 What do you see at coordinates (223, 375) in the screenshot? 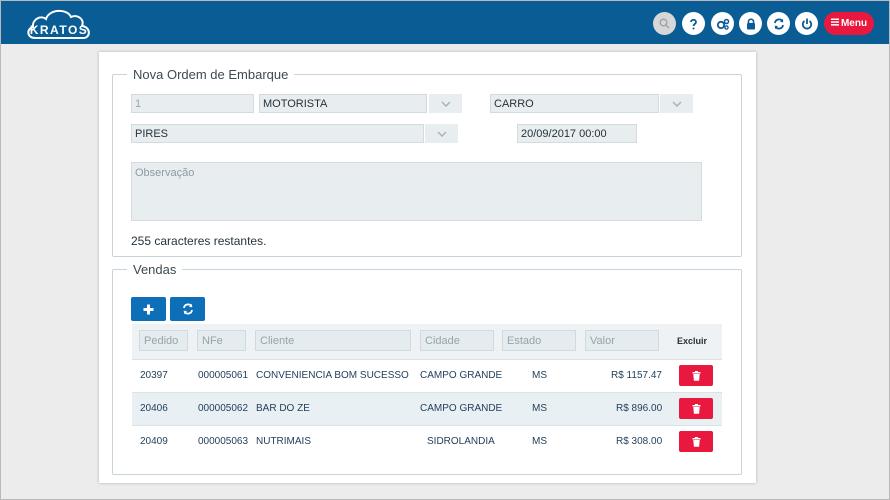
I see `cell-nfe: 000005061` at bounding box center [223, 375].